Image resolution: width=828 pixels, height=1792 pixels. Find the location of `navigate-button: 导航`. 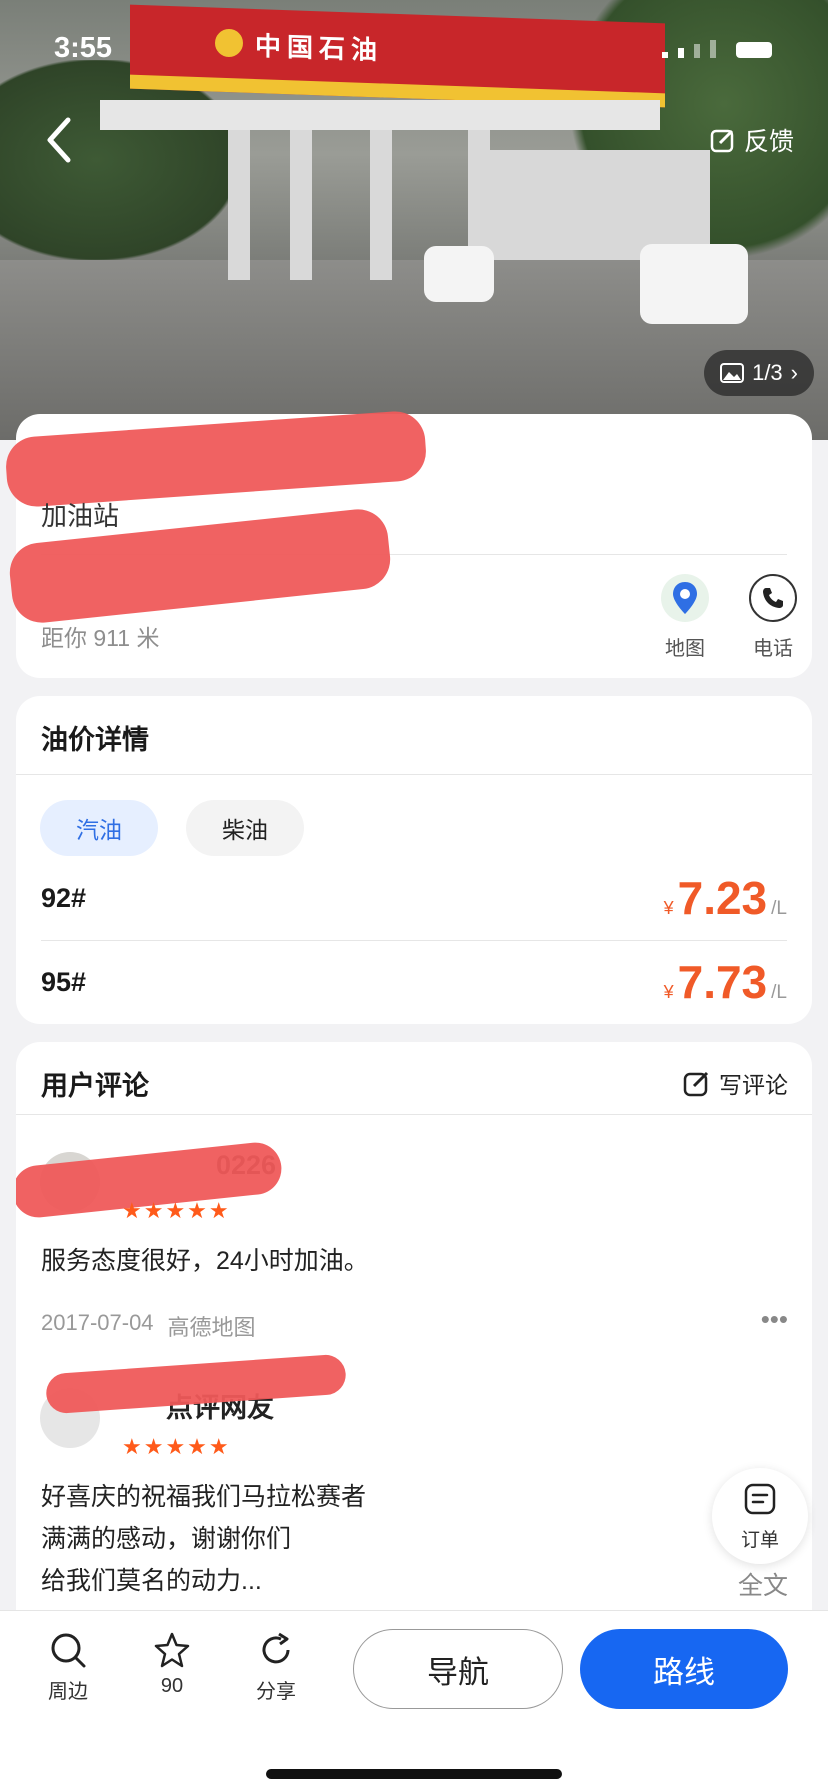

navigate-button: 导航 is located at coordinates (458, 1669).